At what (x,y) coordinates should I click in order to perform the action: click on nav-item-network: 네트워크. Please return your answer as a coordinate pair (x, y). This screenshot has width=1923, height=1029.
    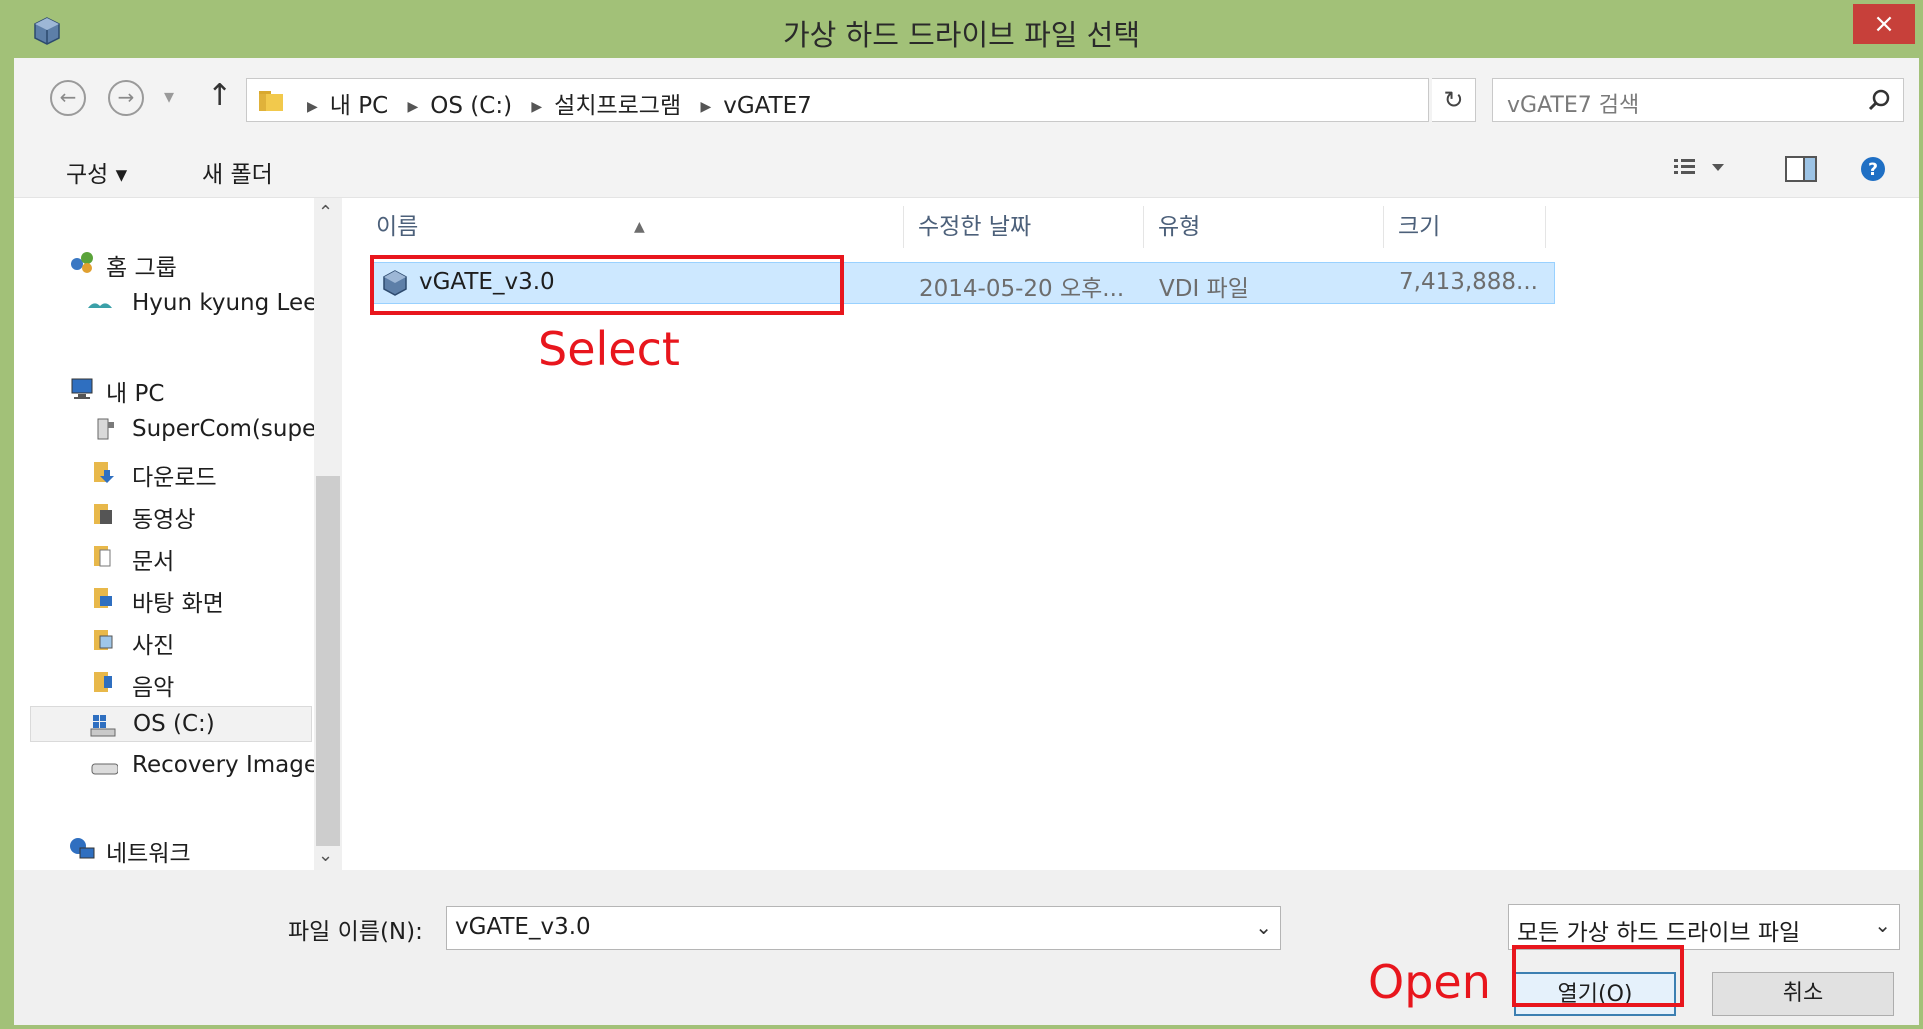
    Looking at the image, I should click on (164, 848).